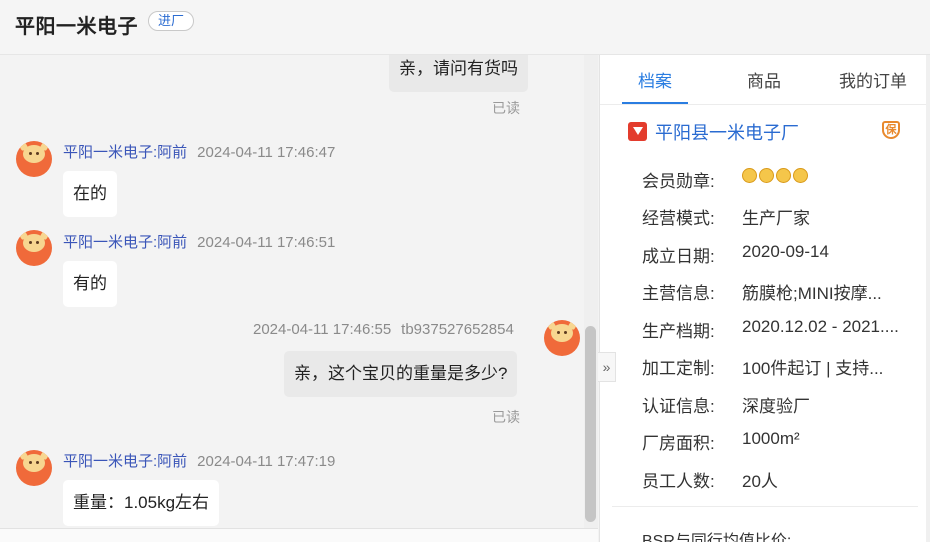 The height and width of the screenshot is (542, 930). What do you see at coordinates (678, 181) in the screenshot?
I see `info-label-medals: 会员勋章:` at bounding box center [678, 181].